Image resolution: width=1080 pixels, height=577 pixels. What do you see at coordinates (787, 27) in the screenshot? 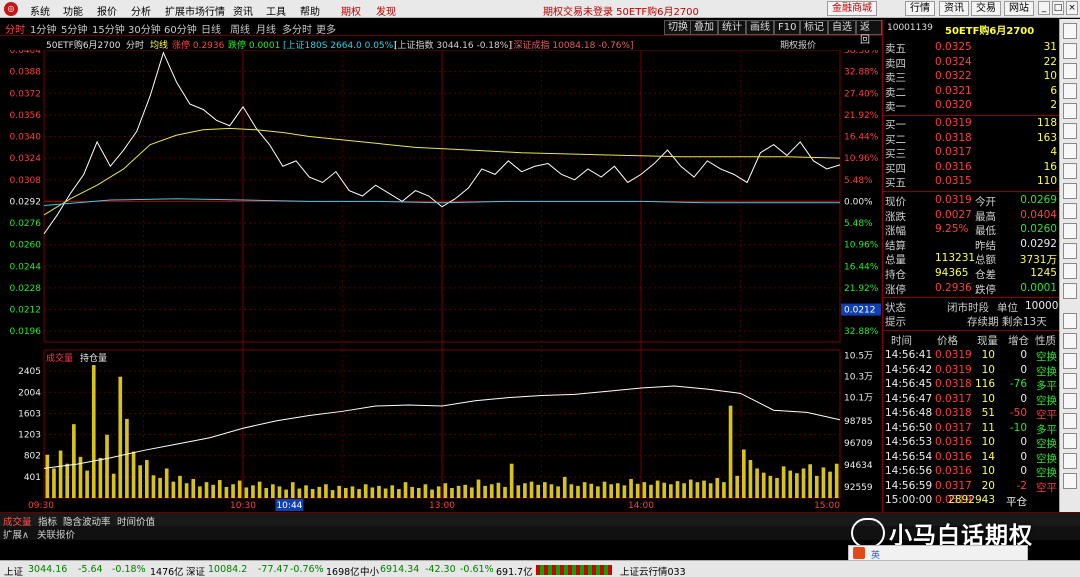
I see `toolbar-f10: F10` at bounding box center [787, 27].